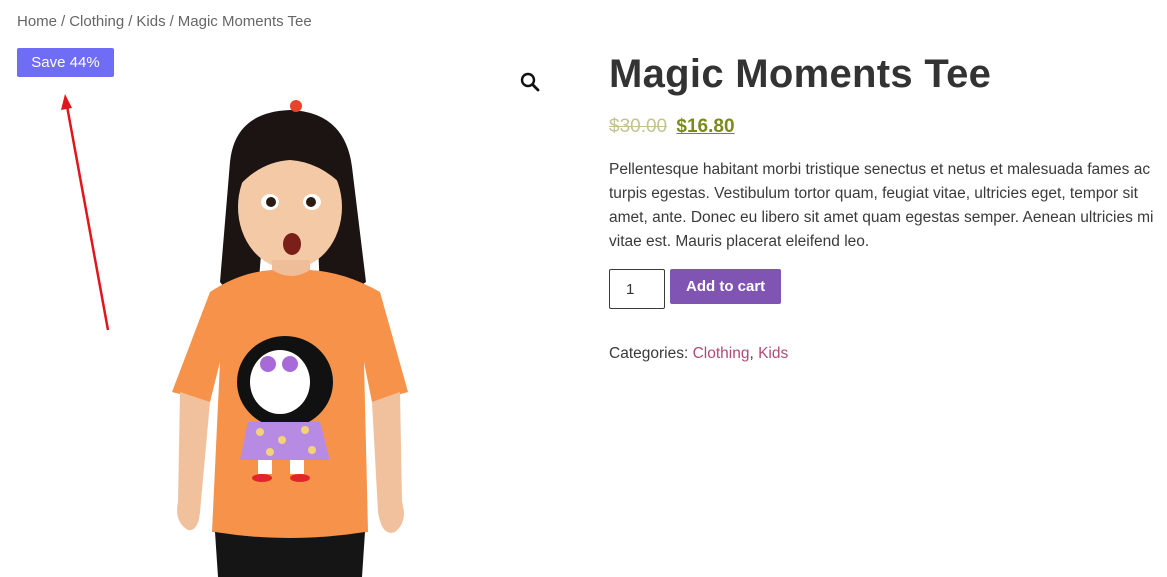 The height and width of the screenshot is (577, 1167). What do you see at coordinates (721, 353) in the screenshot?
I see `category-link-clothing: Clothing` at bounding box center [721, 353].